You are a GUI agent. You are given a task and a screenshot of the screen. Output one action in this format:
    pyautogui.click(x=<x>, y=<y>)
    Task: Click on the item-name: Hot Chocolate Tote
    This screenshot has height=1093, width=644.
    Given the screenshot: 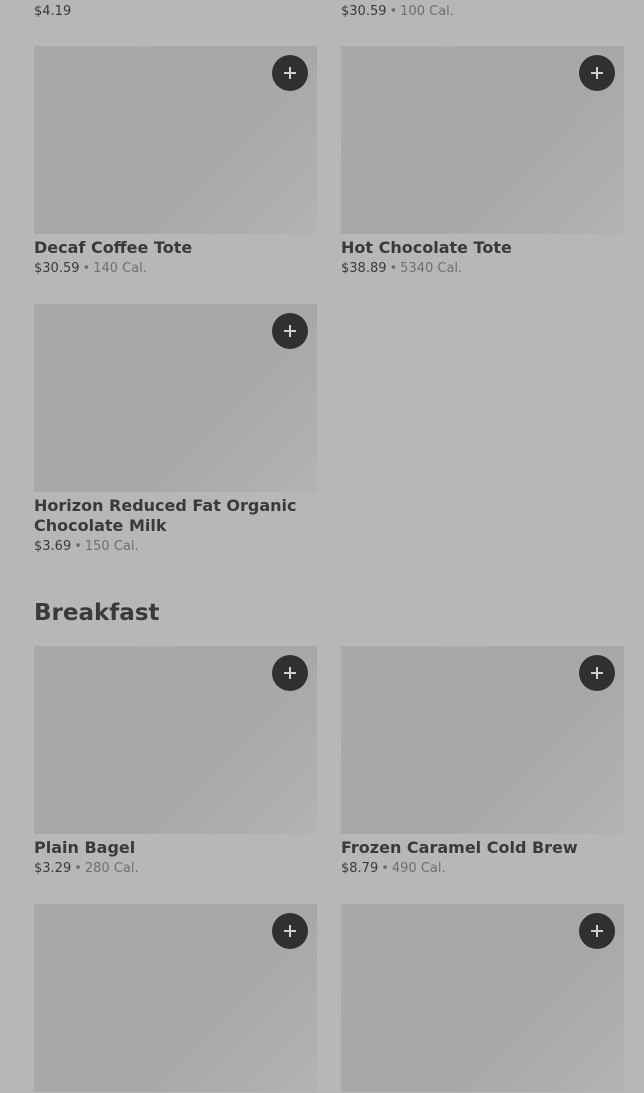 What is the action you would take?
    pyautogui.click(x=482, y=248)
    